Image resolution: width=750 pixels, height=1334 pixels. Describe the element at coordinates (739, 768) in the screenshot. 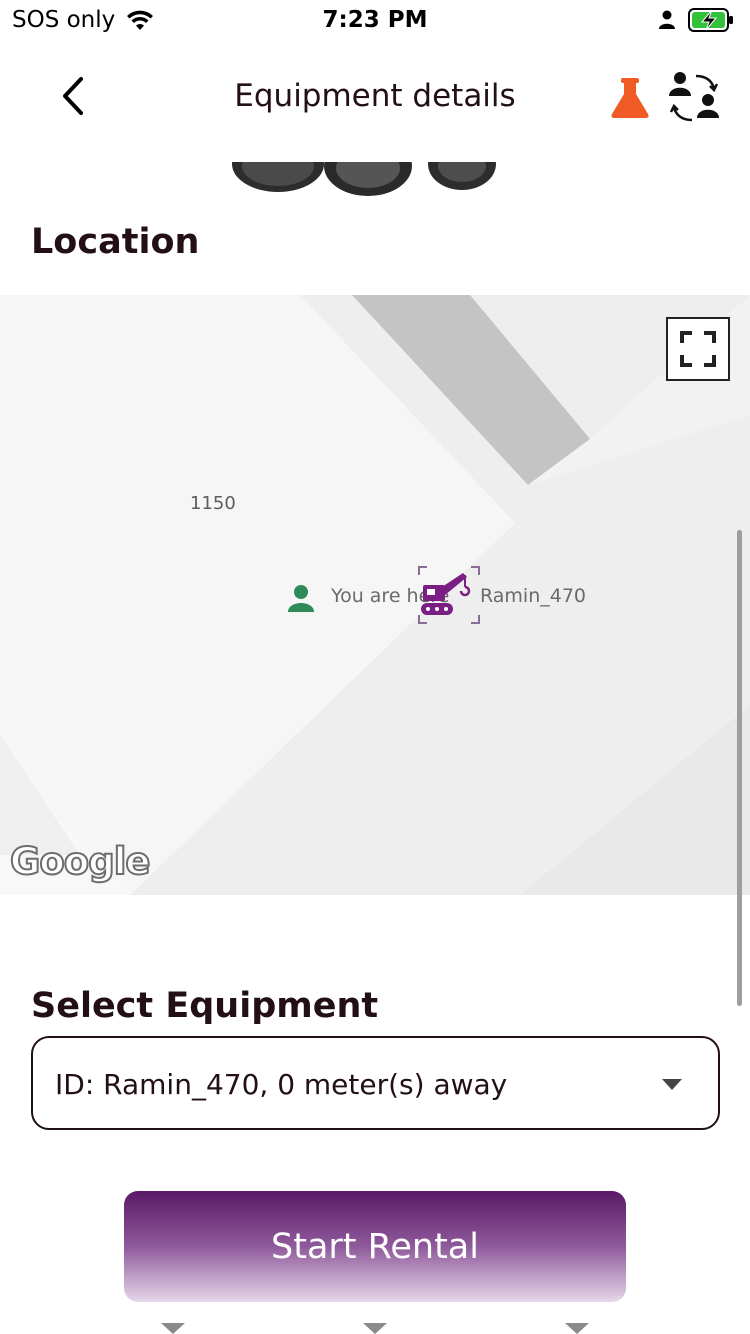

I see `scroll-indicator` at that location.